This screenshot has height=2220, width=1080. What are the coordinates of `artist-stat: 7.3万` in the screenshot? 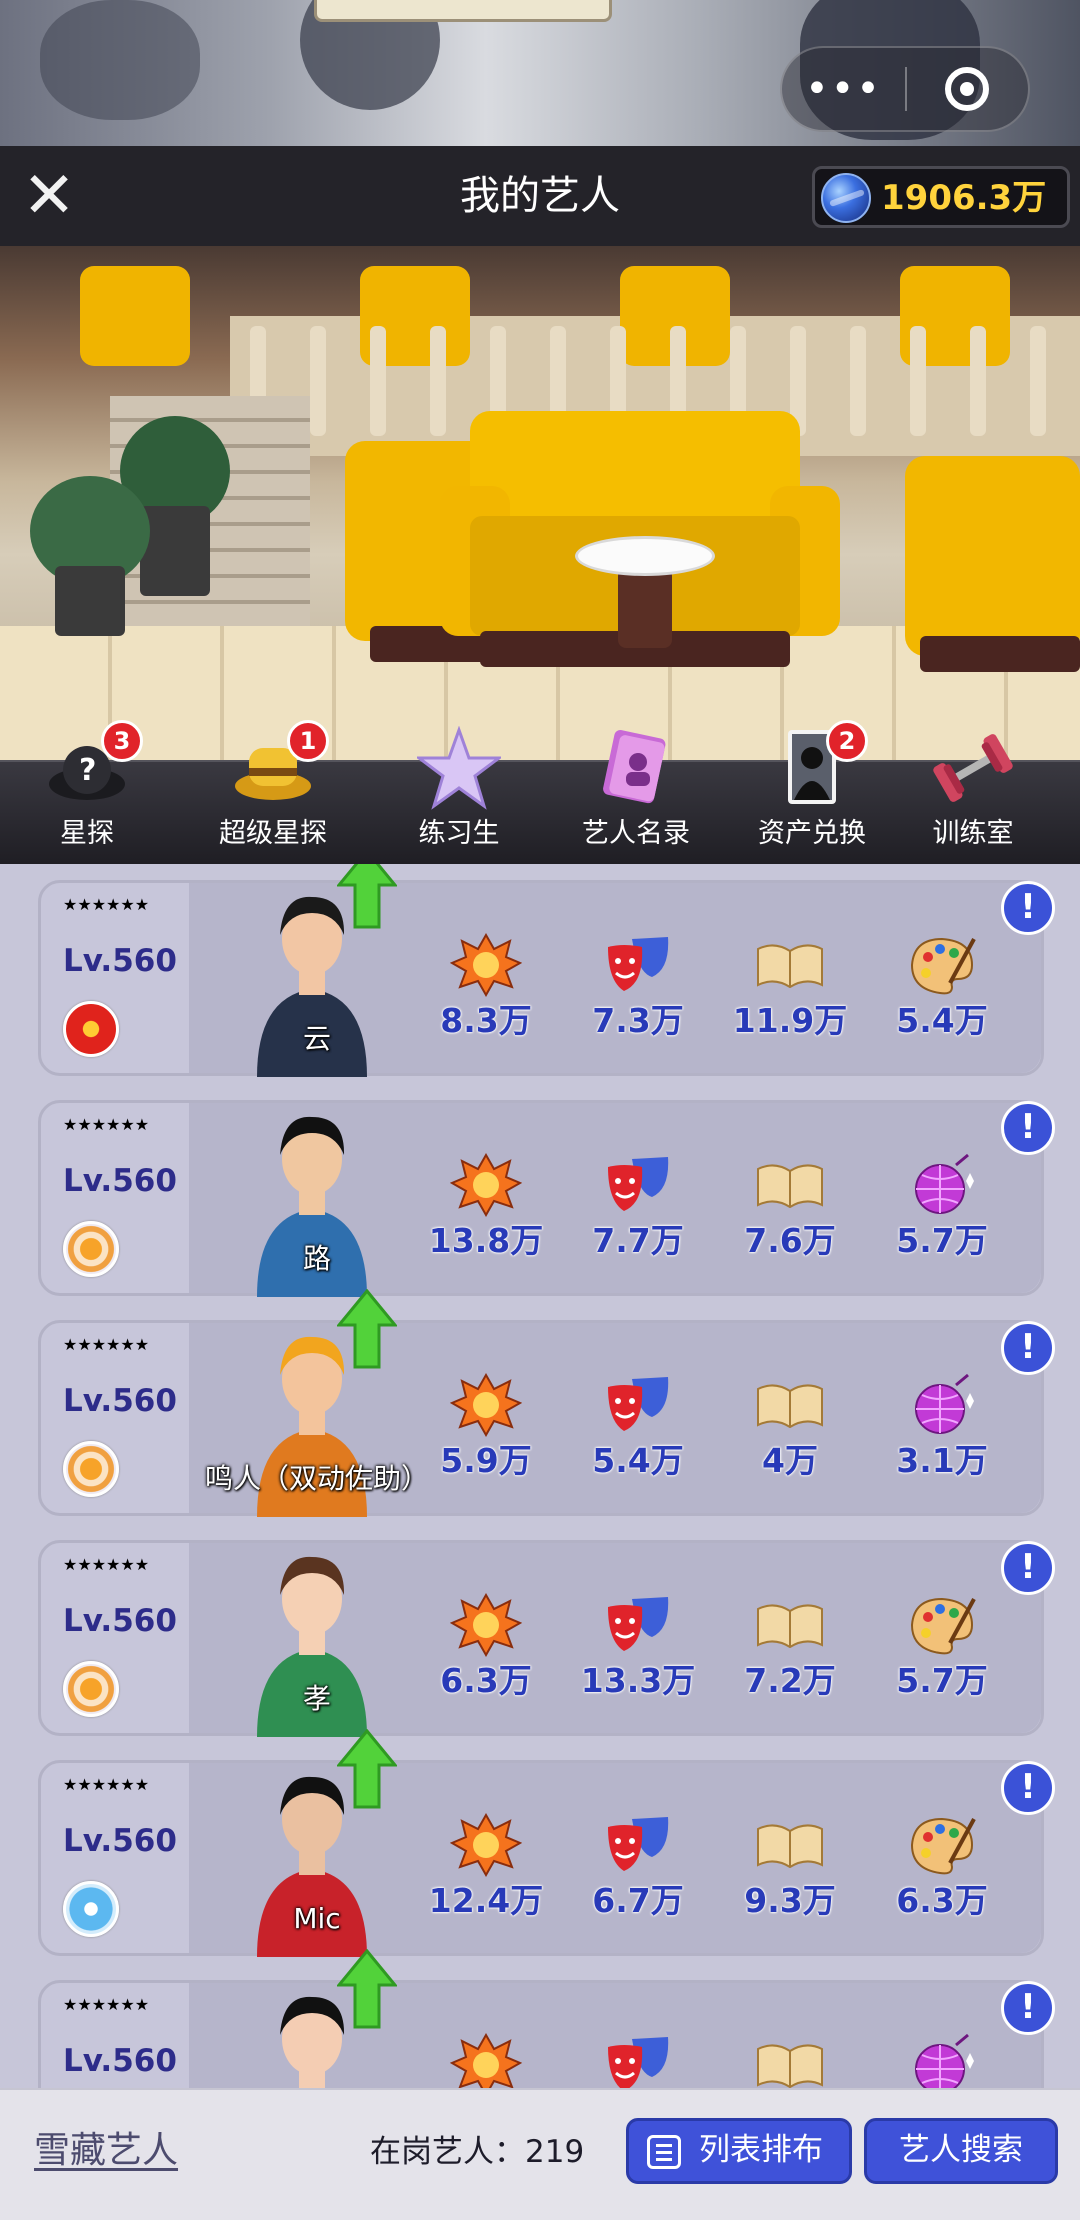 It's located at (638, 998).